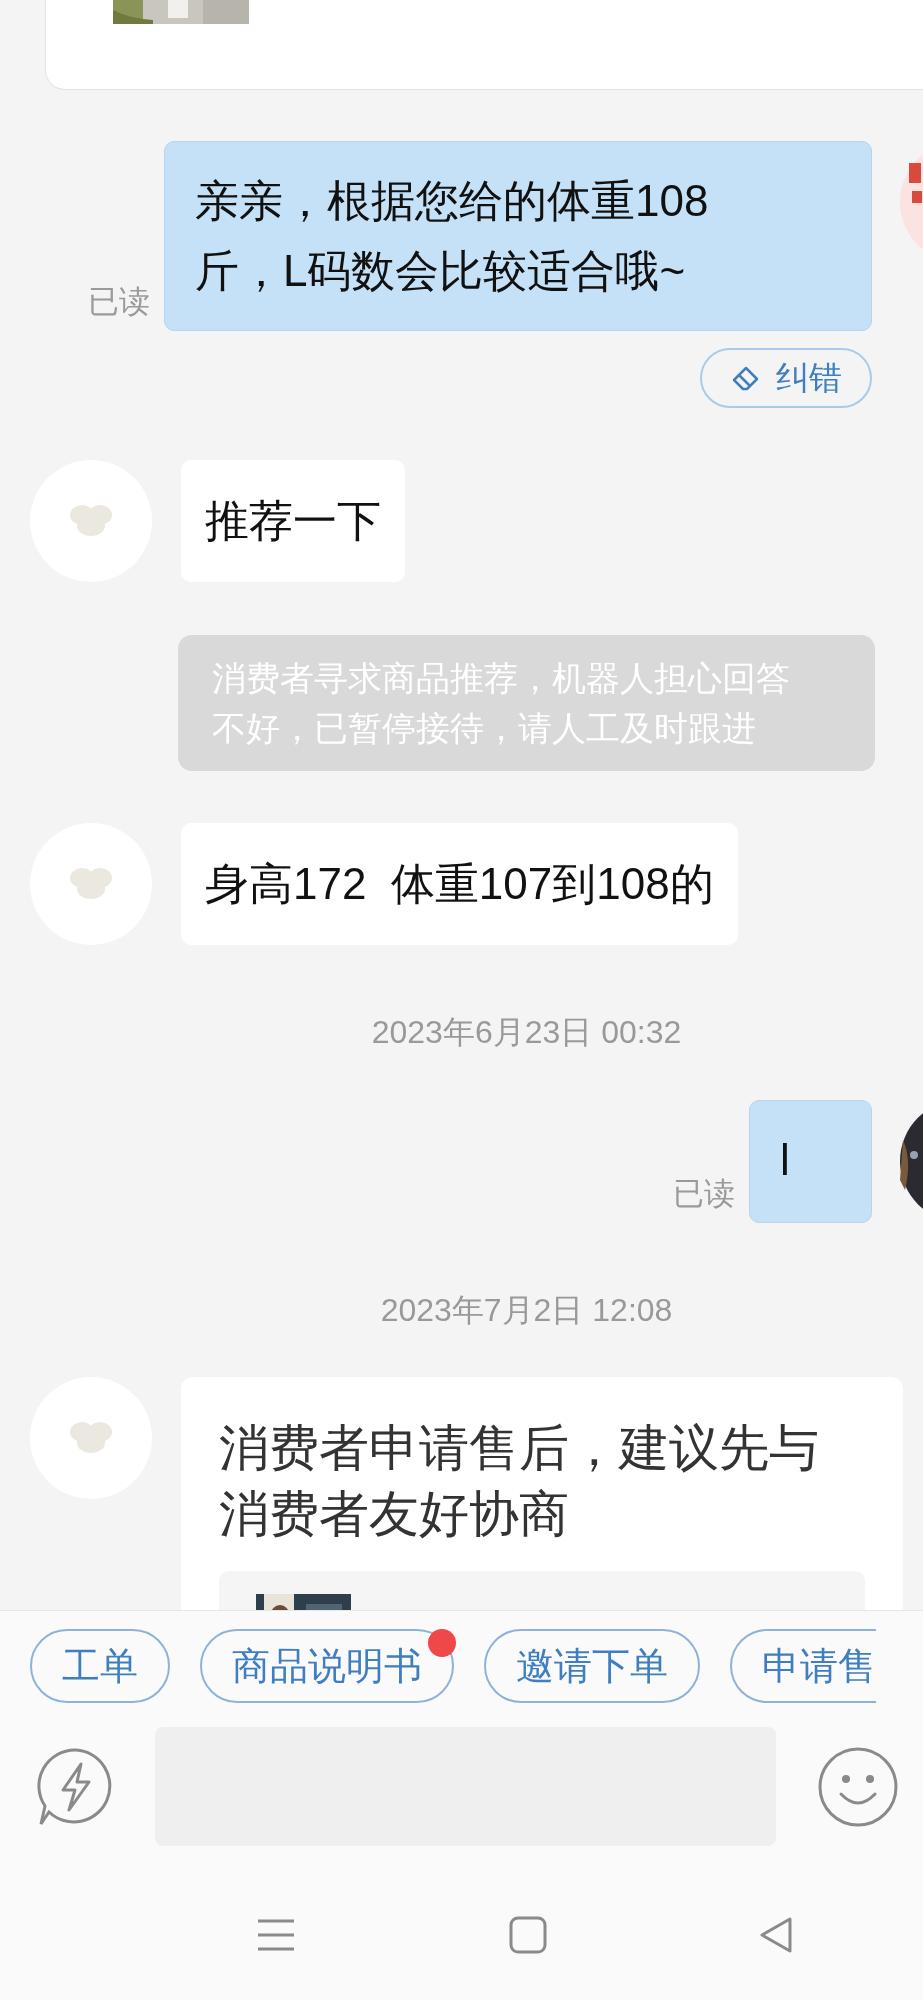  Describe the element at coordinates (776, 1935) in the screenshot. I see `back-icon` at that location.